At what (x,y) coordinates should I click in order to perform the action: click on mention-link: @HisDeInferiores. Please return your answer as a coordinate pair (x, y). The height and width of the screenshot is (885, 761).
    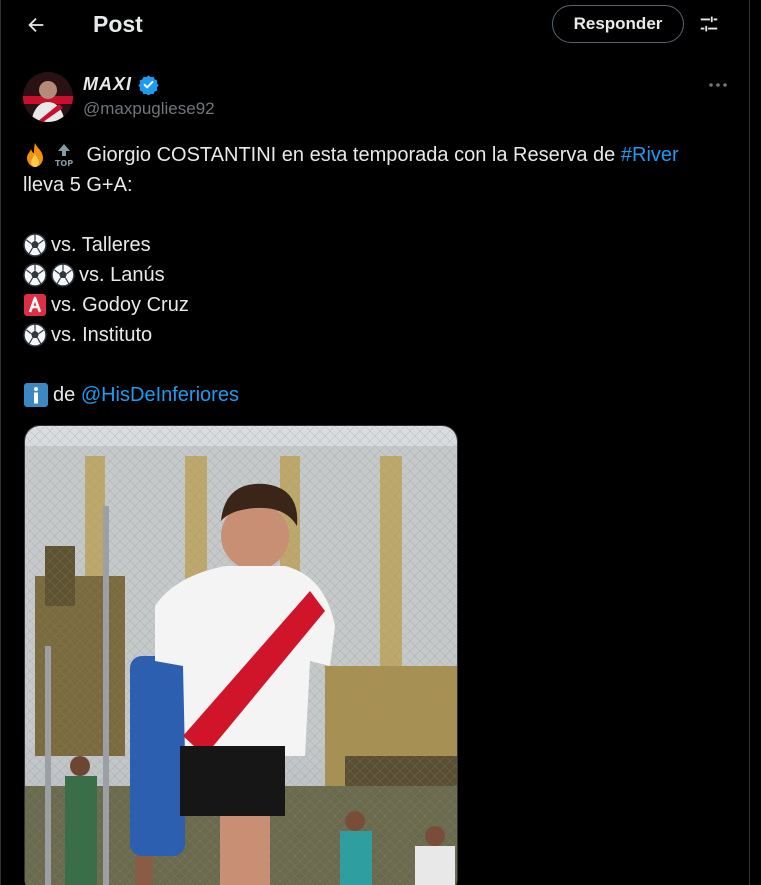
    Looking at the image, I should click on (160, 395).